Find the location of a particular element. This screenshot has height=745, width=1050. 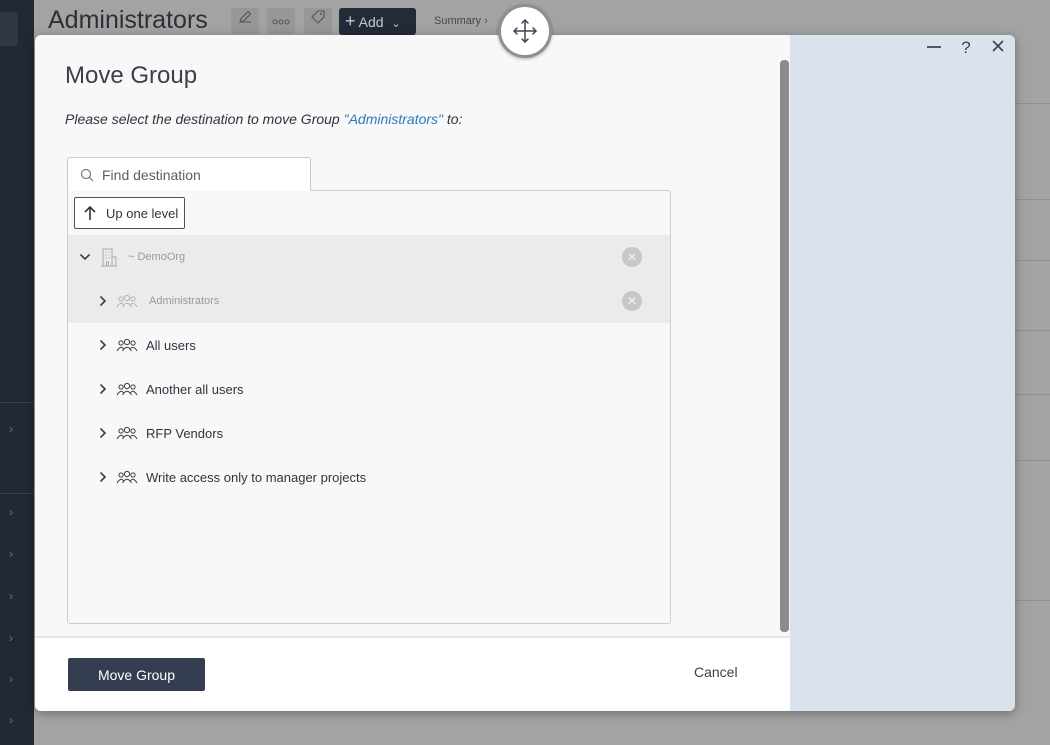

chevron-down-icon is located at coordinates (85, 257).